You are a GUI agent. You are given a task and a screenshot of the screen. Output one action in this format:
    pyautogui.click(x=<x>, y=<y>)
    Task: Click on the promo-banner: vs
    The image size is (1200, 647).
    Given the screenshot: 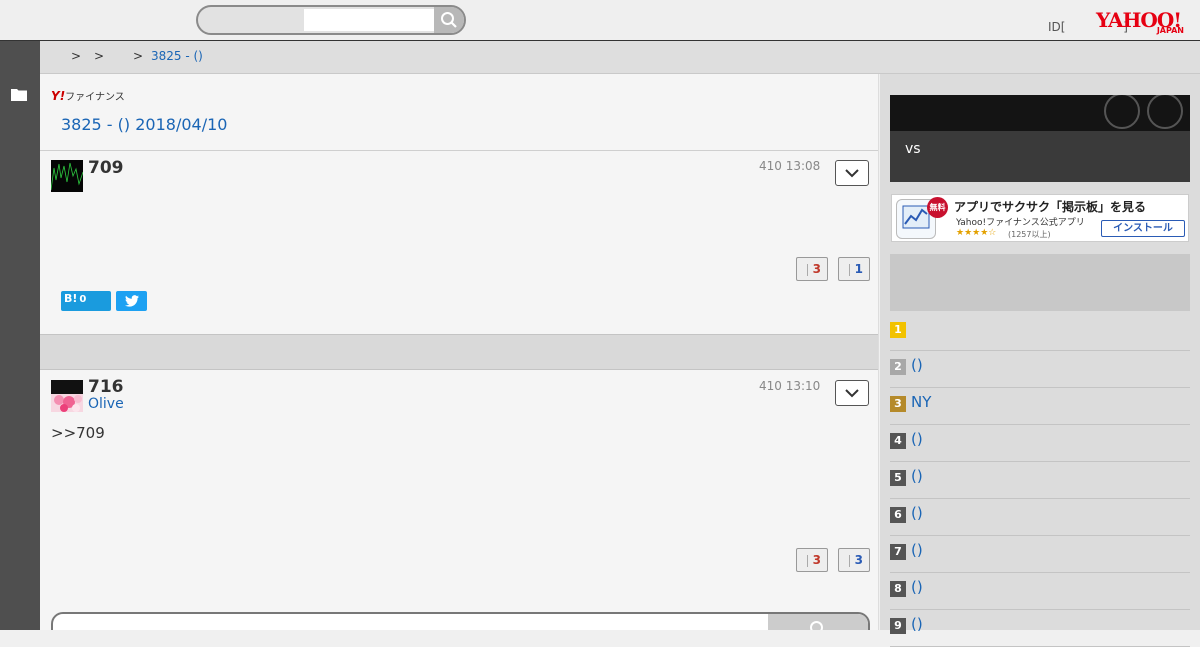 What is the action you would take?
    pyautogui.click(x=1040, y=138)
    